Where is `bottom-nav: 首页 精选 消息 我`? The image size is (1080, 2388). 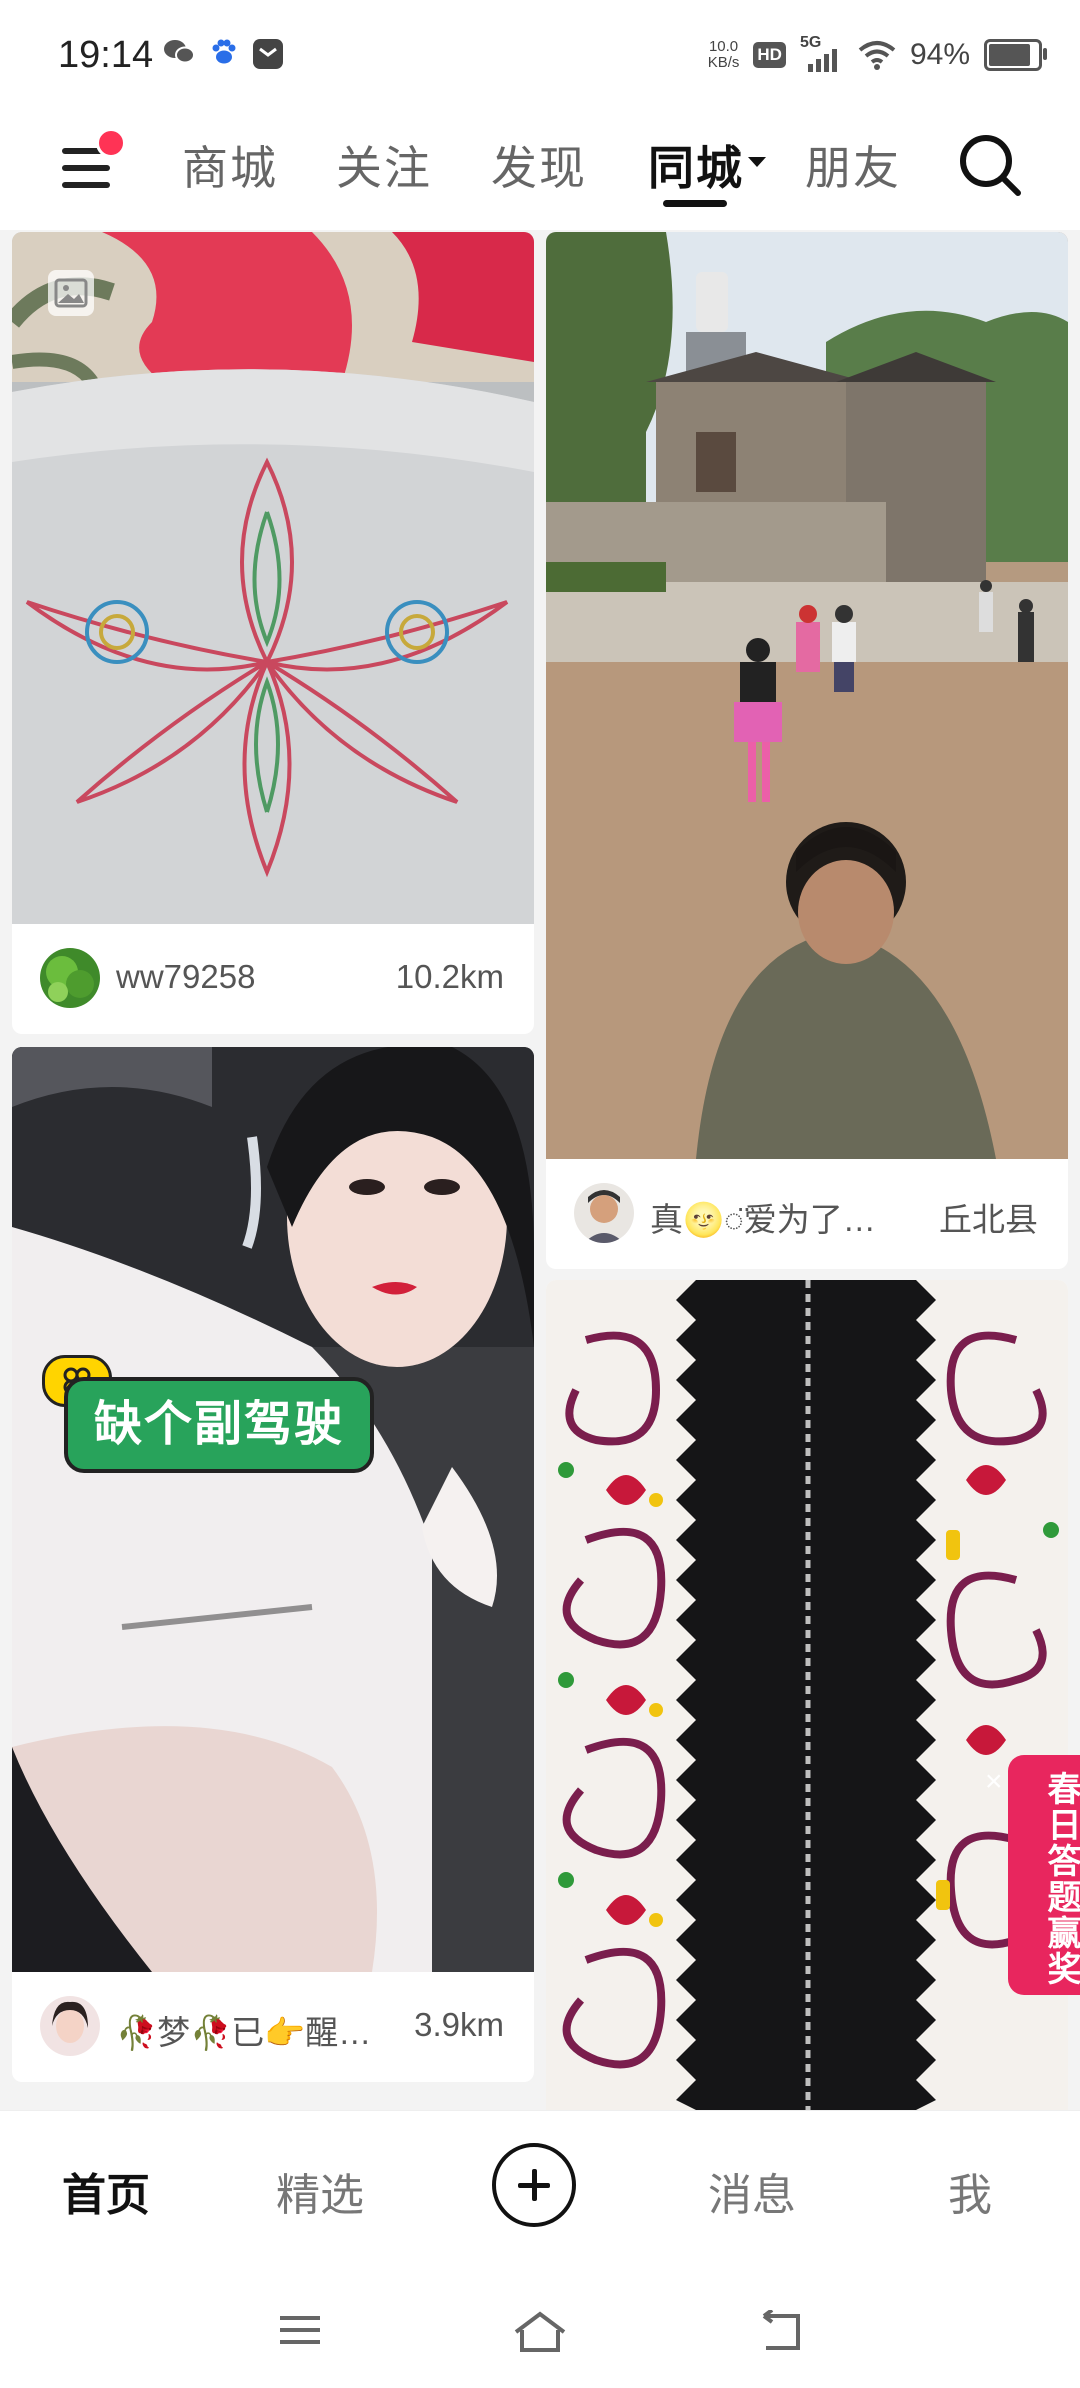 bottom-nav: 首页 精选 消息 我 is located at coordinates (540, 2190).